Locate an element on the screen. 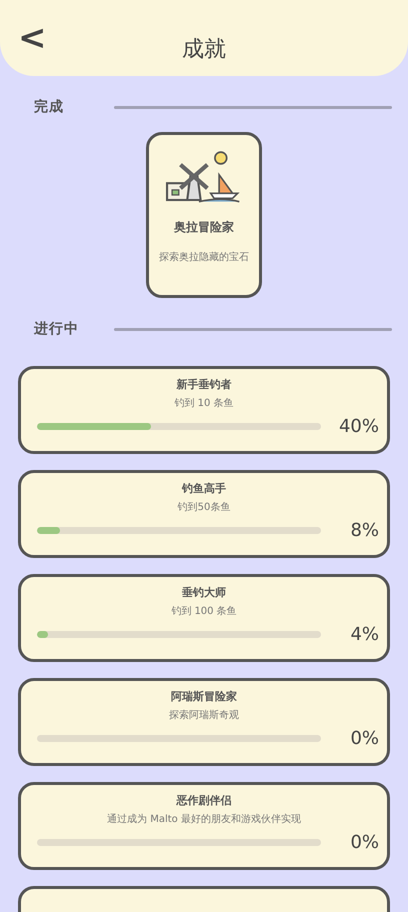 The image size is (408, 912). achievement-title: 新手垂钓者 is located at coordinates (204, 384).